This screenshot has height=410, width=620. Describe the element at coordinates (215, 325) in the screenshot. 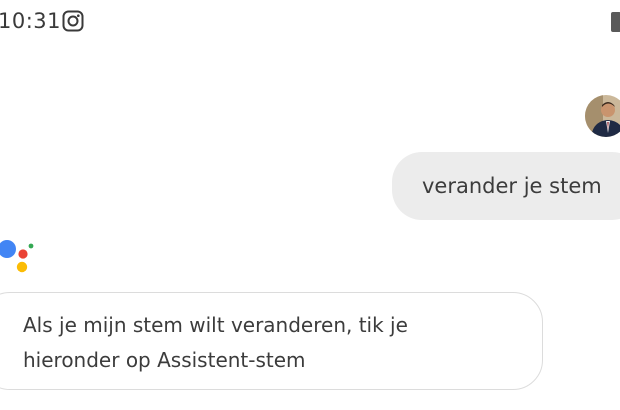

I see `assistant-reply-line-1: Als je mijn stem wilt veranderen, tik je` at that location.